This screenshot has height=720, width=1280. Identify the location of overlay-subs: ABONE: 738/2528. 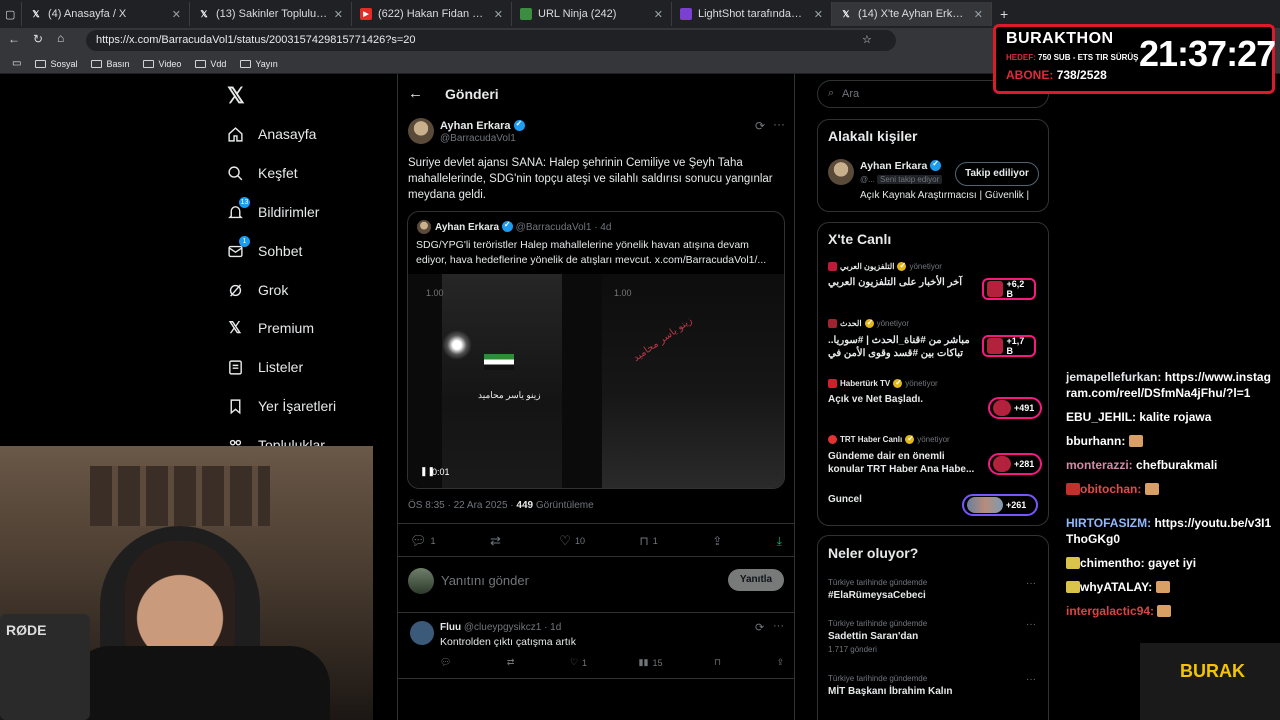
(1056, 75).